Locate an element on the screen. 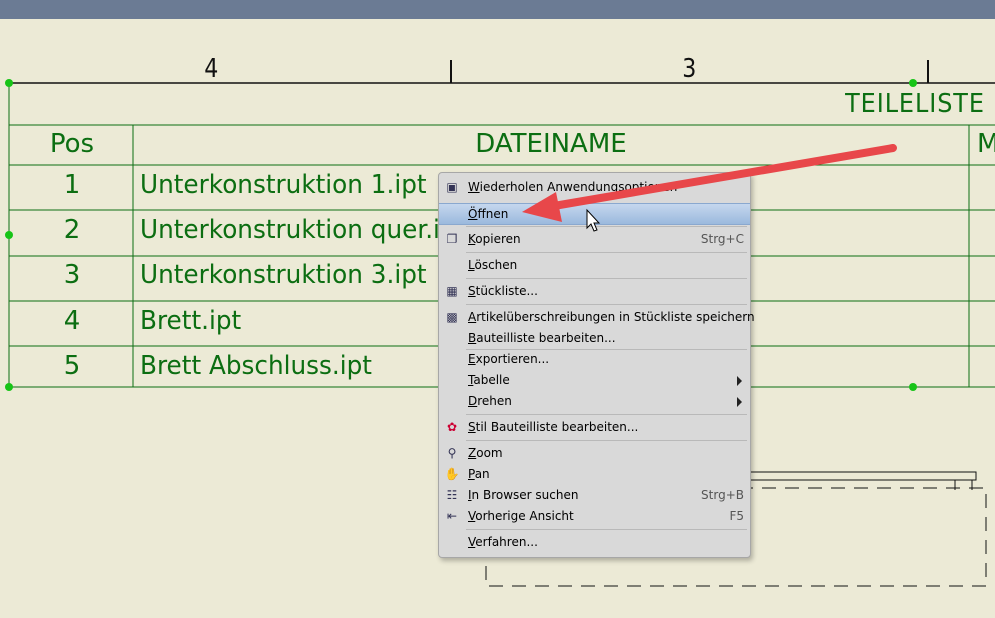  grip-point-bottom-left is located at coordinates (9, 387).